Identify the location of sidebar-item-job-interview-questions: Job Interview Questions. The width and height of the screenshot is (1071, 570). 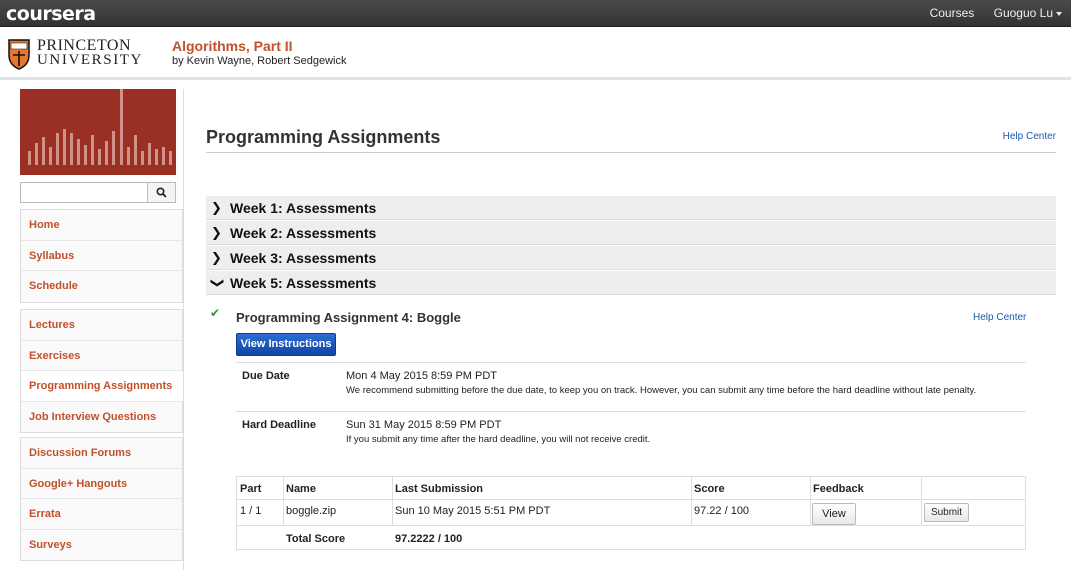
(101, 417).